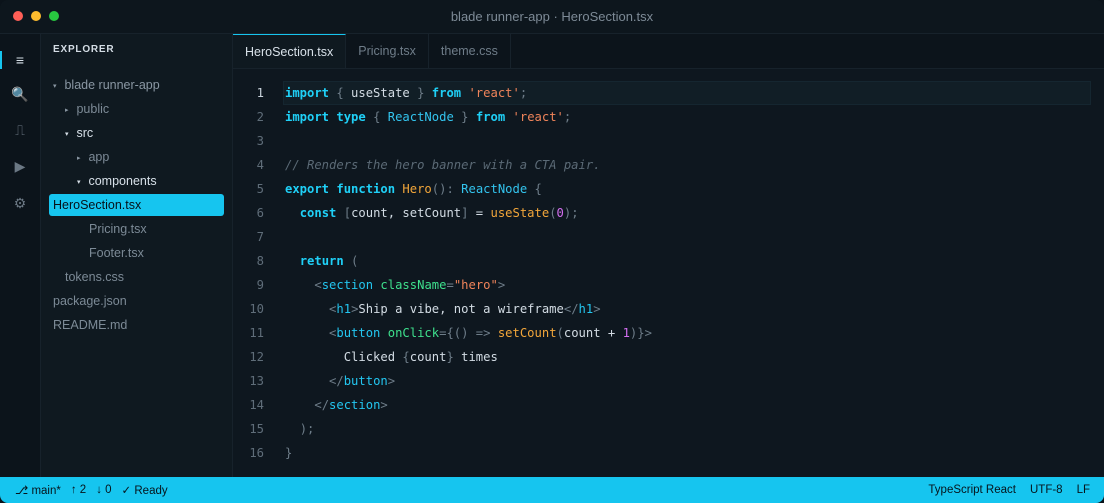 Image resolution: width=1104 pixels, height=503 pixels. What do you see at coordinates (290, 51) in the screenshot?
I see `tab-herosection-tsx: HeroSection.tsx` at bounding box center [290, 51].